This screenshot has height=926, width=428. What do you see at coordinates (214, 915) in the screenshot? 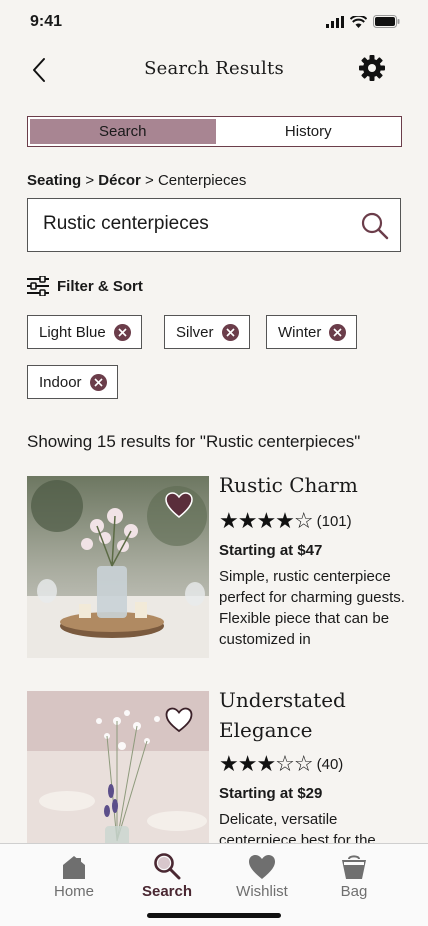
I see `home-indicator` at bounding box center [214, 915].